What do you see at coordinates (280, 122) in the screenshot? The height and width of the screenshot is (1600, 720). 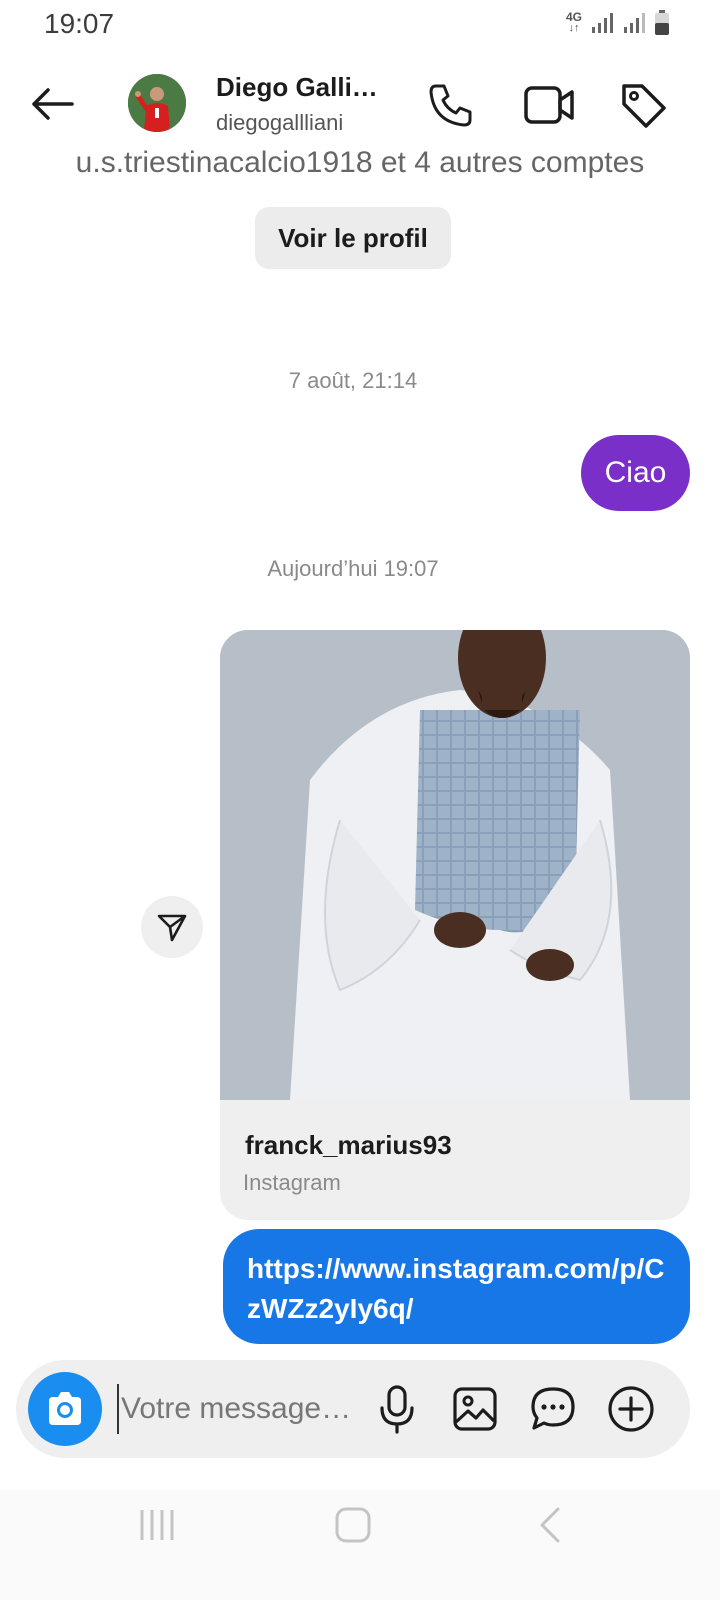 I see `contact-handle: diegogallliani` at bounding box center [280, 122].